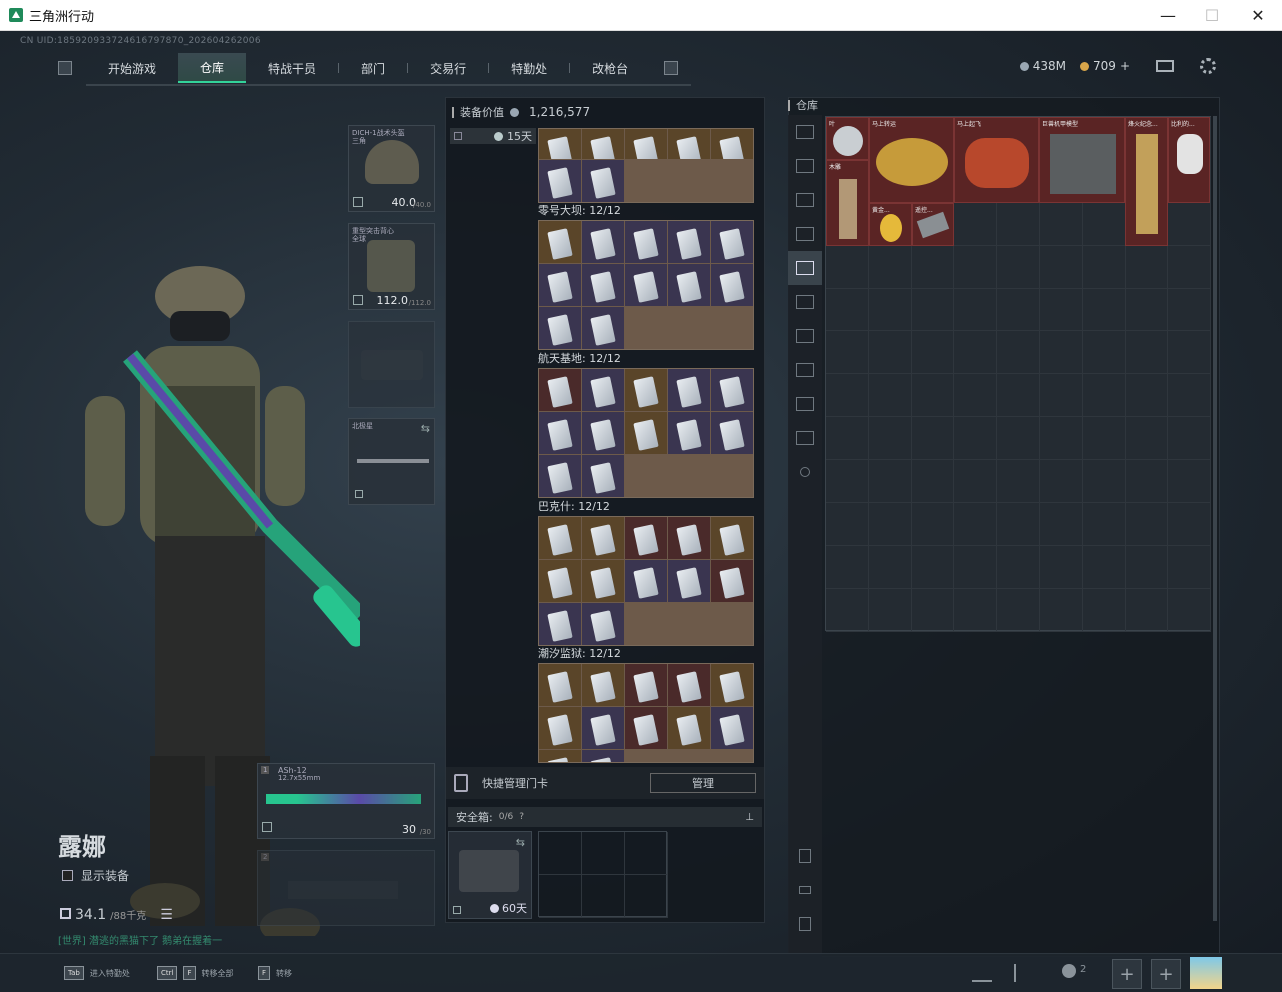  I want to click on collectible-item: 叶, so click(847, 138).